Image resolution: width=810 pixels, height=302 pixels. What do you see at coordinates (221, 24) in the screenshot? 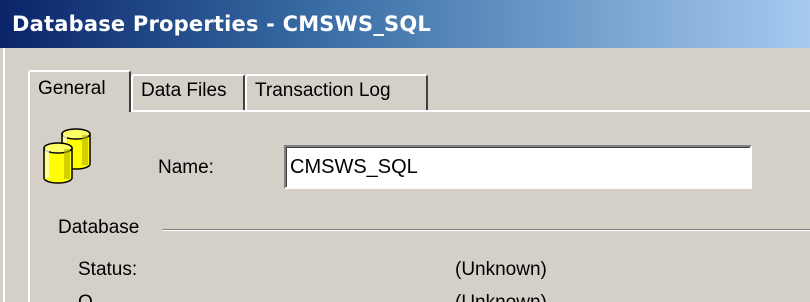
I see `window-title: Database Properties - CMSWS_SQL` at bounding box center [221, 24].